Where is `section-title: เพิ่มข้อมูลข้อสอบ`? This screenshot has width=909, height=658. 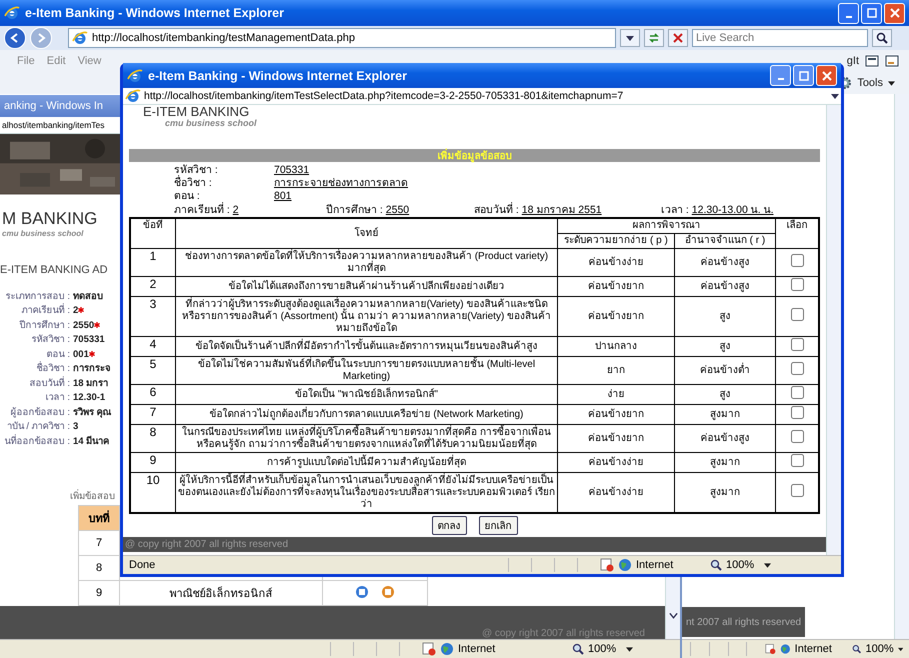
section-title: เพิ่มข้อมูลข้อสอบ is located at coordinates (475, 155).